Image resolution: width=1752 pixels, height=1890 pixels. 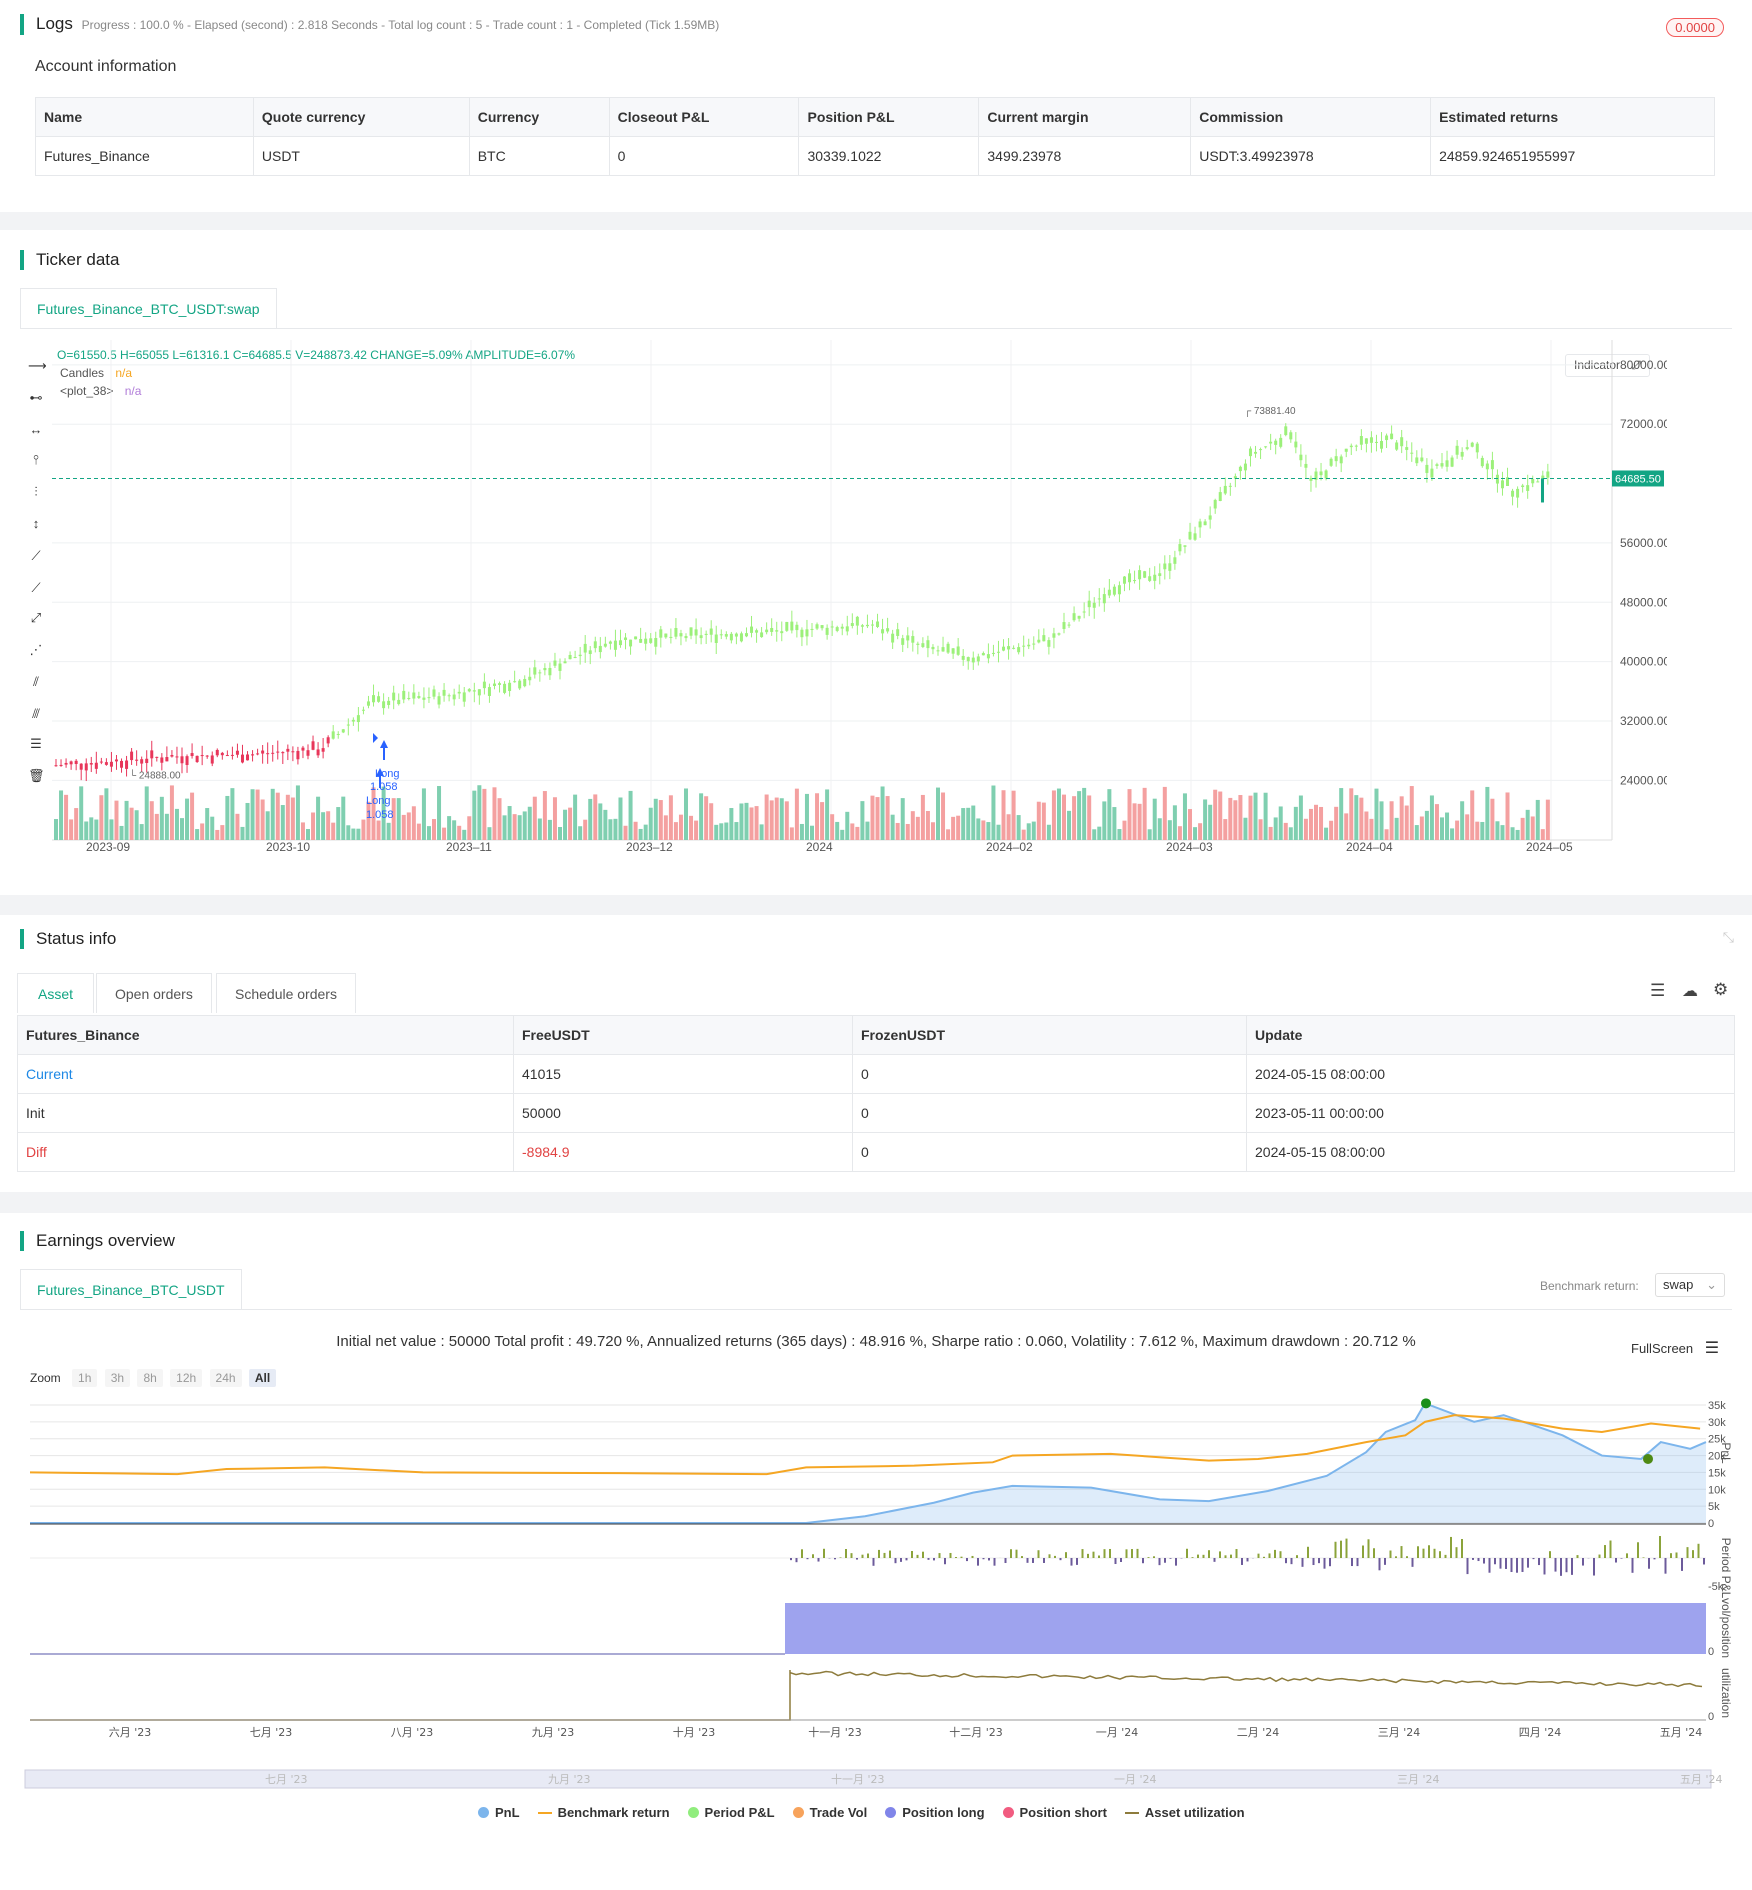 What do you see at coordinates (286, 993) in the screenshot?
I see `tab-schedule-orders: Schedule orders` at bounding box center [286, 993].